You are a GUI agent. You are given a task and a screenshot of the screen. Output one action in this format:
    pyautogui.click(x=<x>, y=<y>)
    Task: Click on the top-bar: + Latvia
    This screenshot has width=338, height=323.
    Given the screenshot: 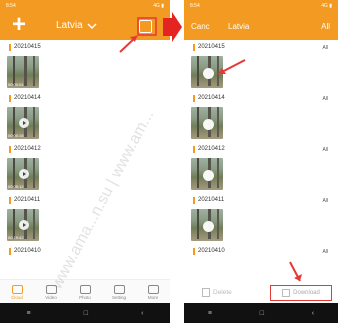 What is the action you would take?
    pyautogui.click(x=85, y=26)
    